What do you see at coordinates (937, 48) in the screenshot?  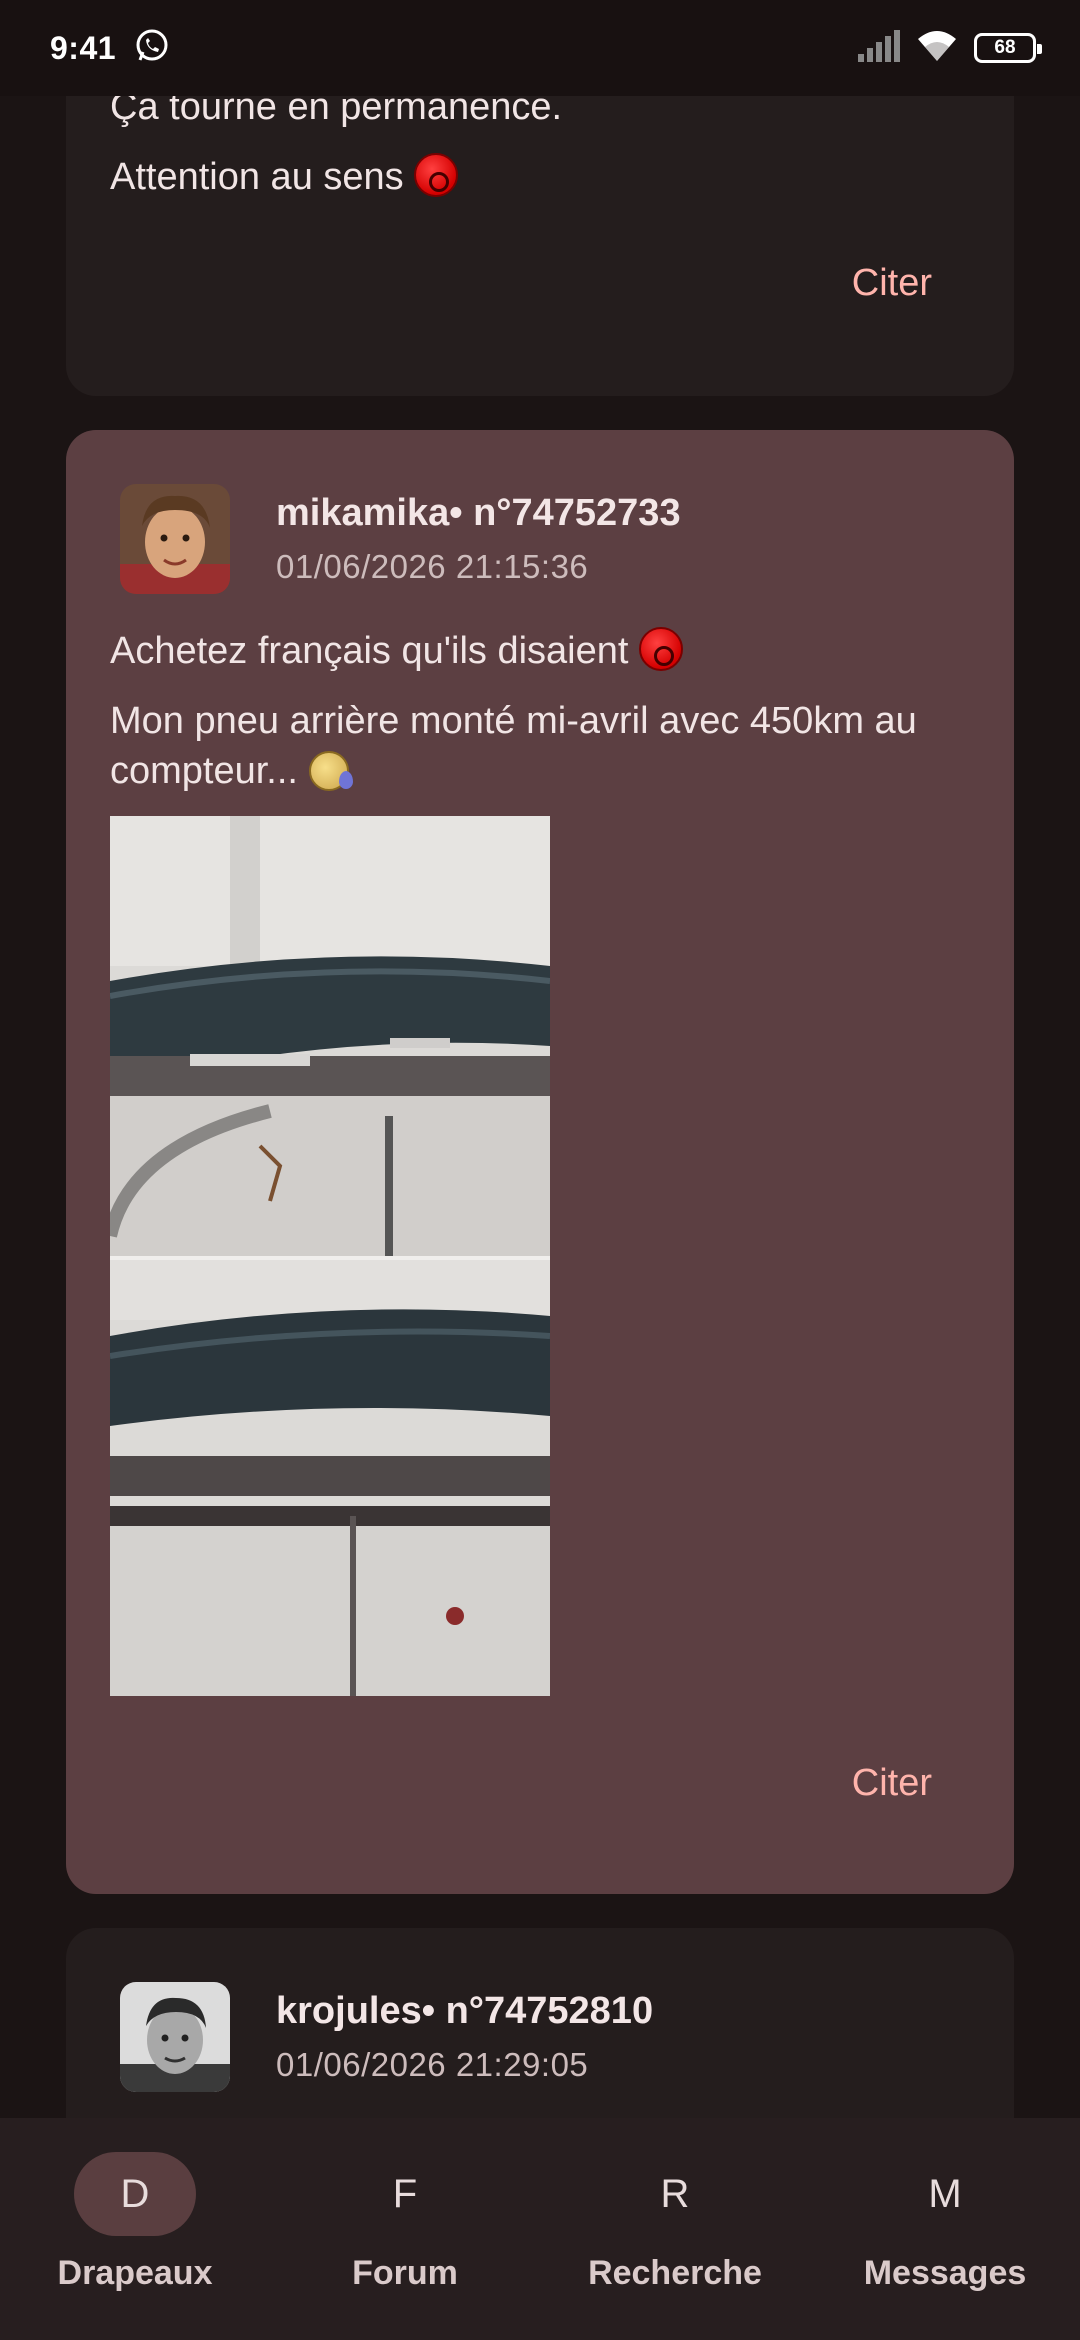 I see `wifi-icon` at bounding box center [937, 48].